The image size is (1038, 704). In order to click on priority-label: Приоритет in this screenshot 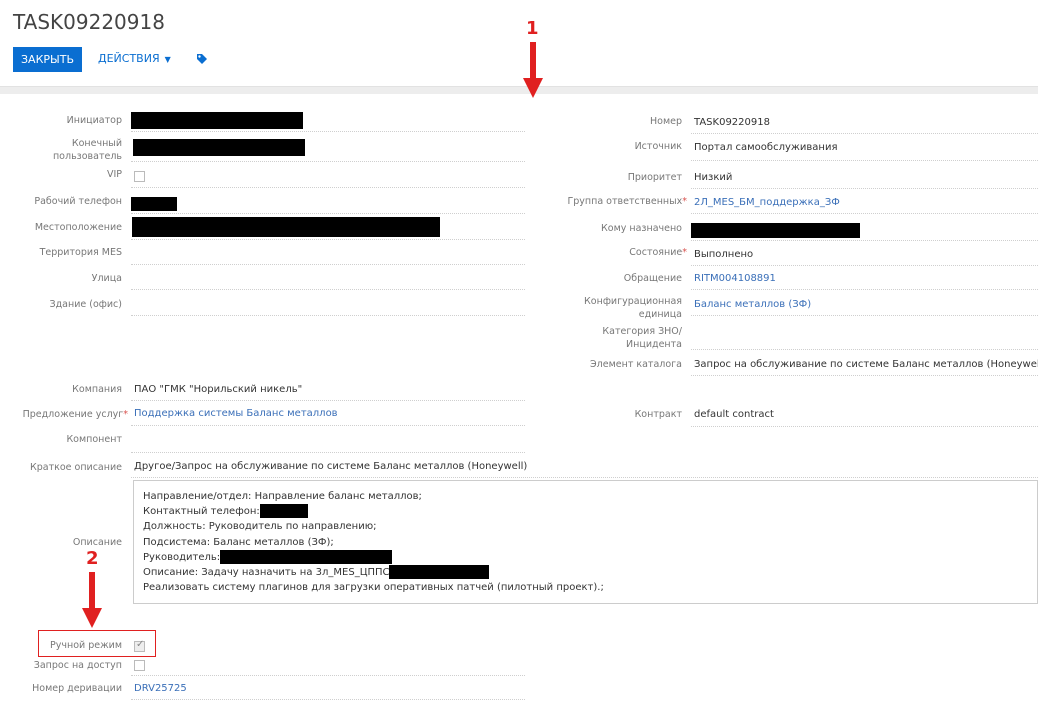, I will do `click(654, 177)`.